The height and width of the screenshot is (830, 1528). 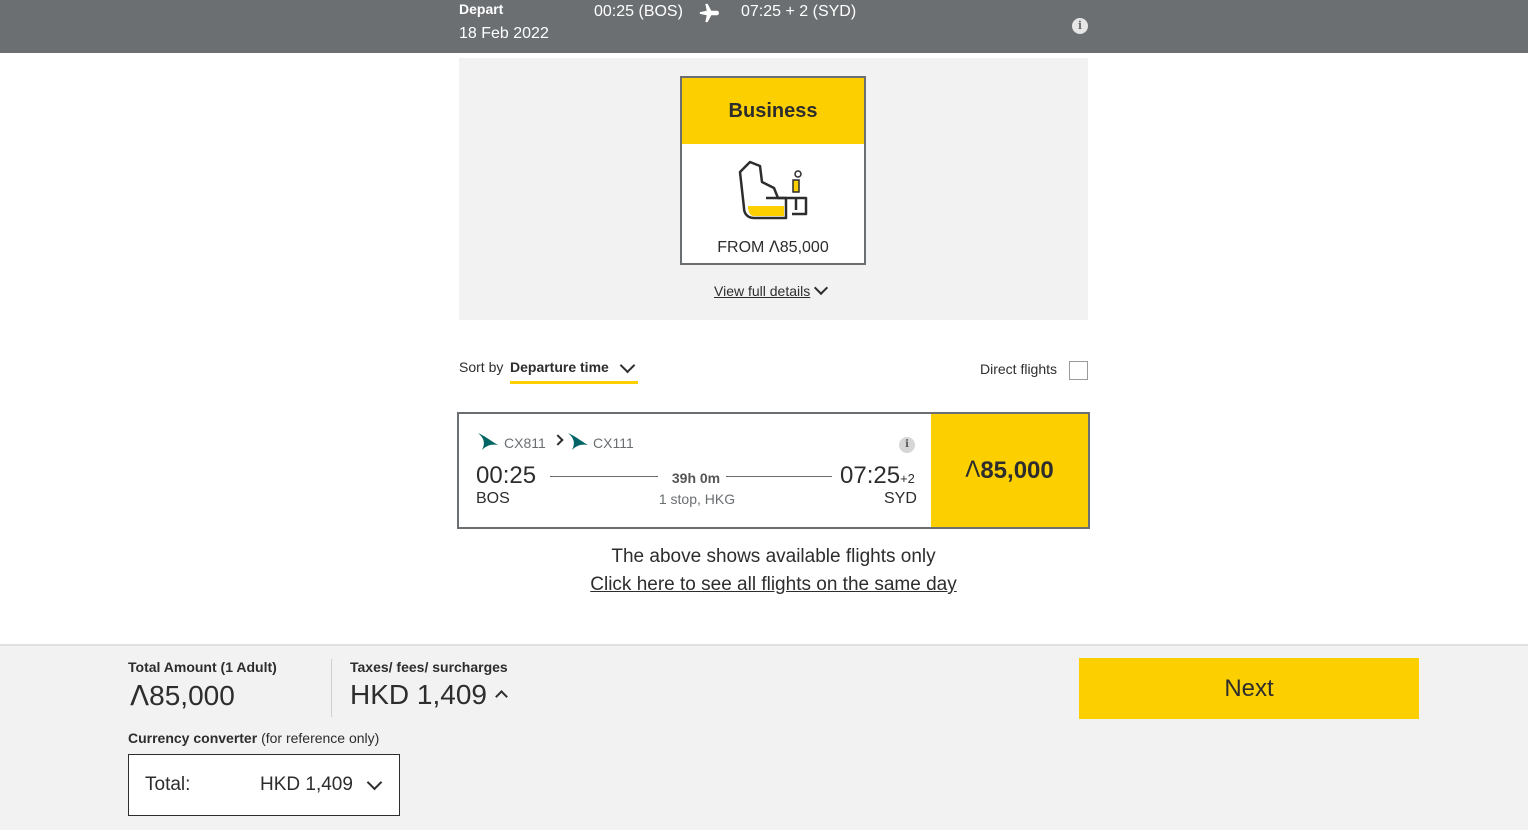 What do you see at coordinates (638, 11) in the screenshot?
I see `departure-time: 00:25 (BOS)` at bounding box center [638, 11].